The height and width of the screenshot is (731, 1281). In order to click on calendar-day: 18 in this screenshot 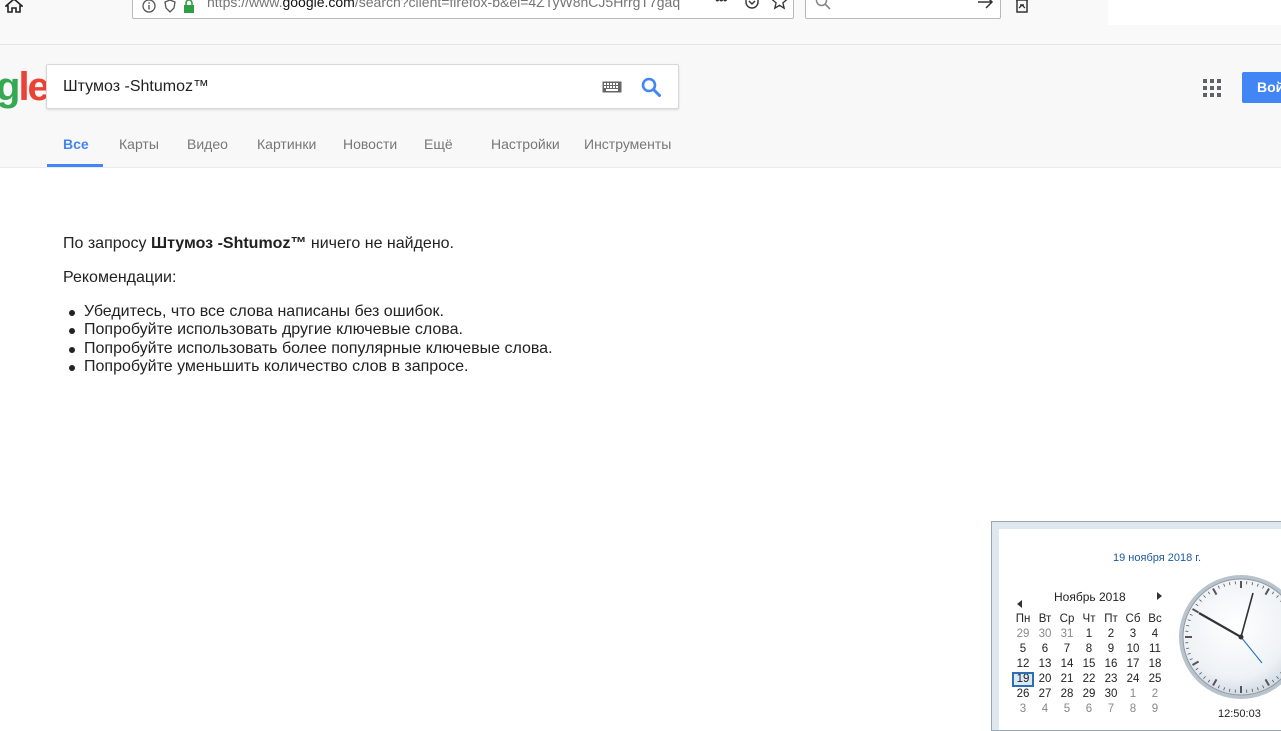, I will do `click(1155, 664)`.